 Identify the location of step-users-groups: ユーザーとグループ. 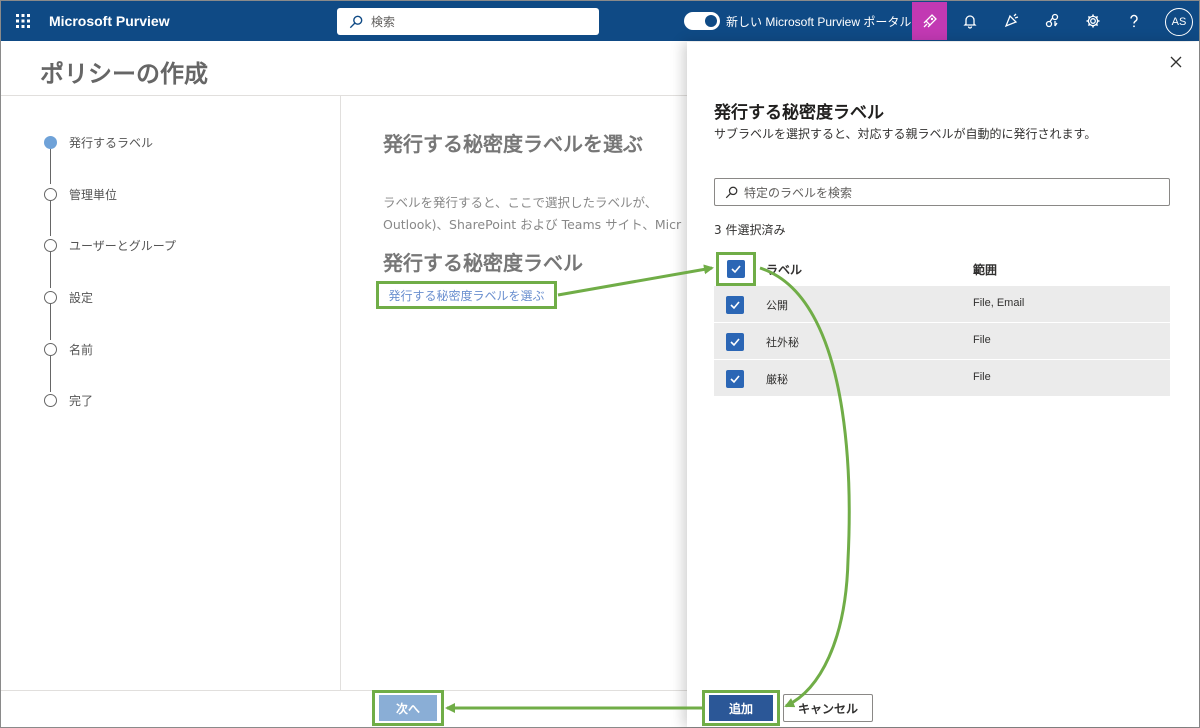
(110, 245).